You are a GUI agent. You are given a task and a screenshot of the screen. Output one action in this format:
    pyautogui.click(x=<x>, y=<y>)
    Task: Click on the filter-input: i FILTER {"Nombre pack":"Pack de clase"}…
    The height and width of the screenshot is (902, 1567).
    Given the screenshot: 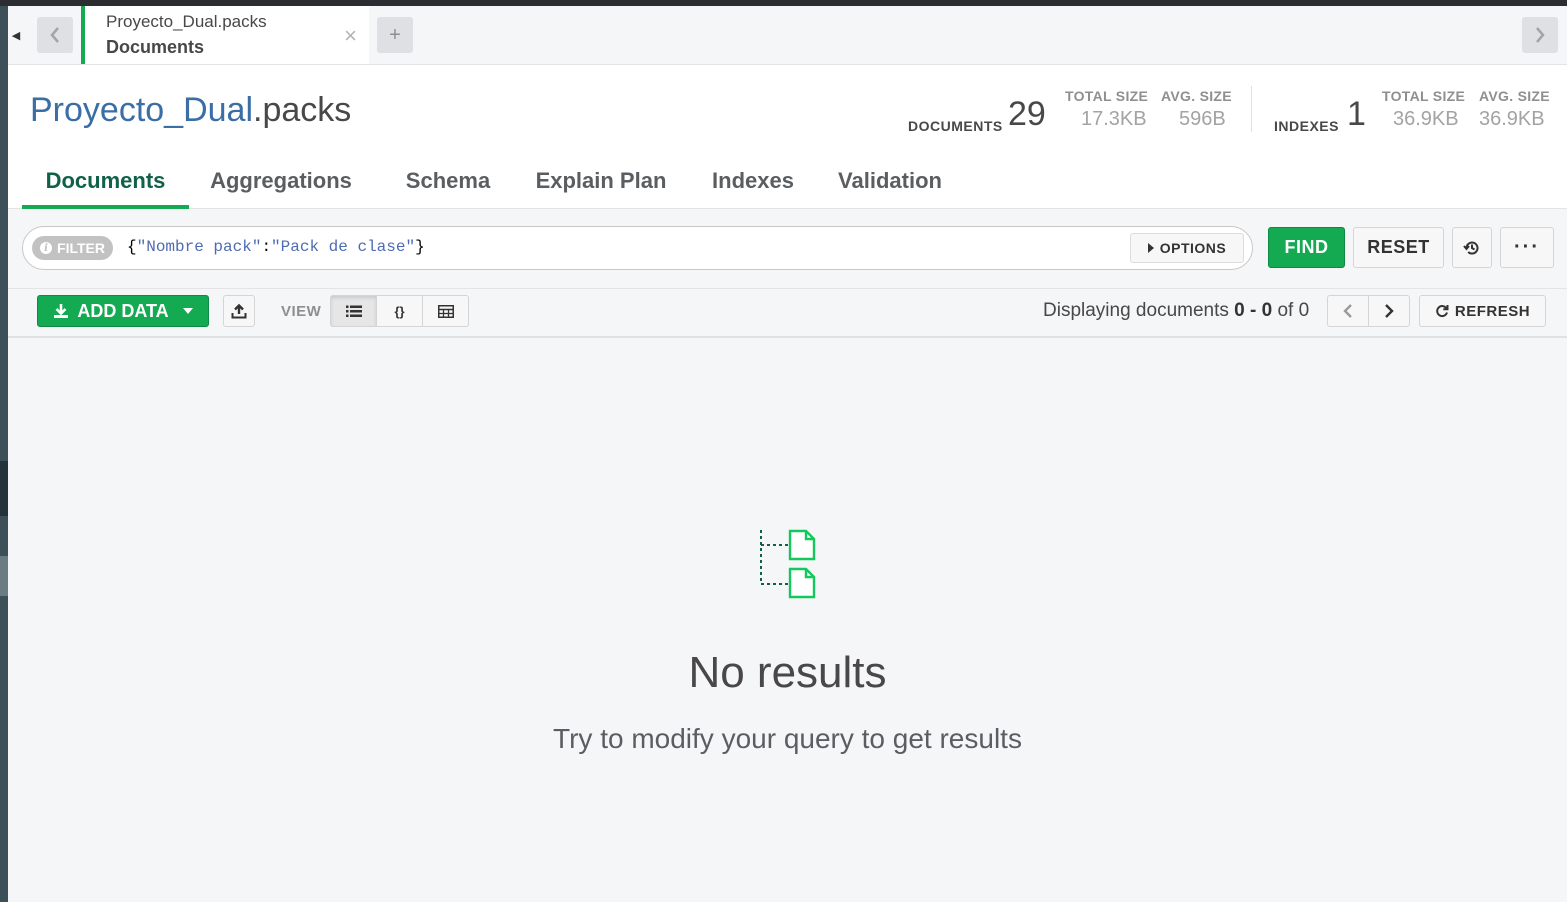 What is the action you would take?
    pyautogui.click(x=637, y=248)
    